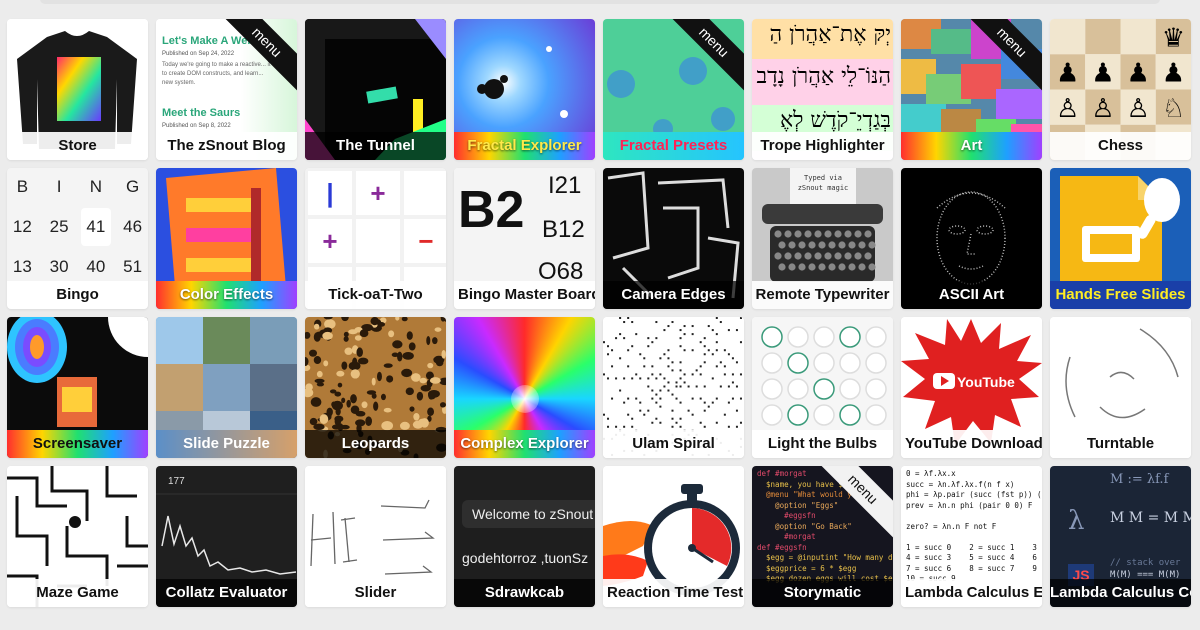 This screenshot has height=630, width=1200. What do you see at coordinates (1120, 238) in the screenshot?
I see `tile-hands-free-slides: Hands Free Slides` at bounding box center [1120, 238].